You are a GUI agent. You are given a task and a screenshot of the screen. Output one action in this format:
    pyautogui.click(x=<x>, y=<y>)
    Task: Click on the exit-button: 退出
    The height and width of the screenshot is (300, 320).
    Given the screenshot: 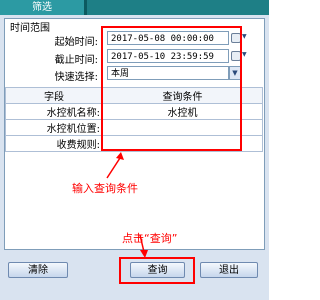 What is the action you would take?
    pyautogui.click(x=229, y=270)
    